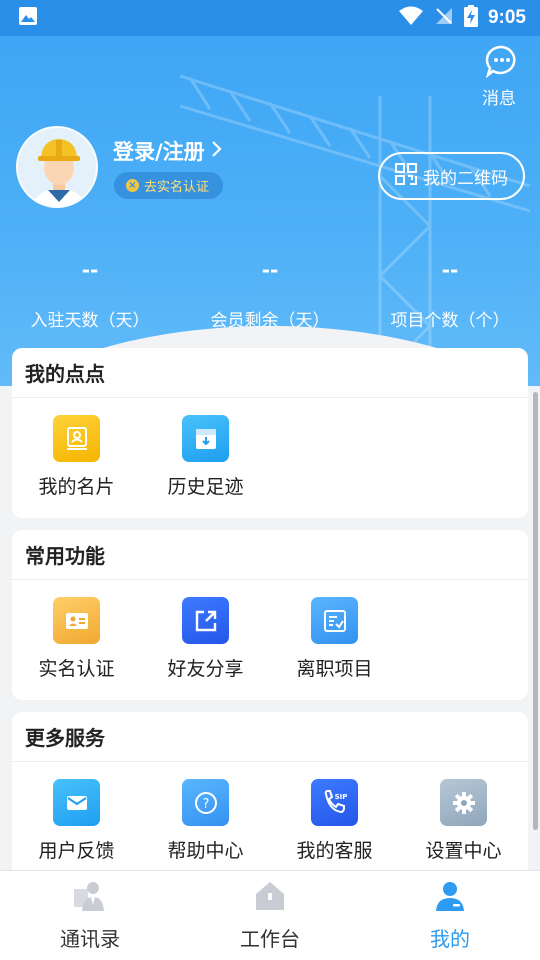  I want to click on stat-days-joined: -- 入驻天数（天）, so click(90, 294).